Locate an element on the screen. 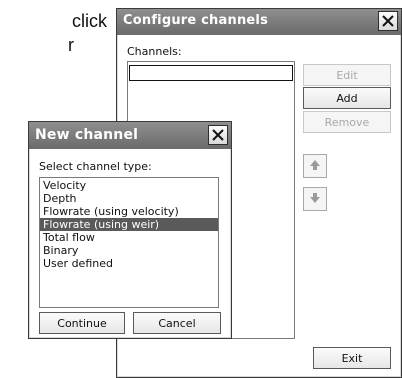 This screenshot has height=378, width=402. move-down-button is located at coordinates (315, 199).